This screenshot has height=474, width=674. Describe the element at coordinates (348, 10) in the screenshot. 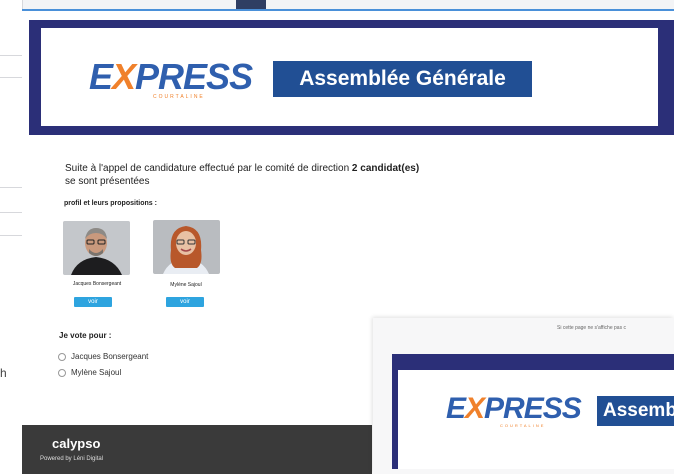

I see `window-top-border` at that location.